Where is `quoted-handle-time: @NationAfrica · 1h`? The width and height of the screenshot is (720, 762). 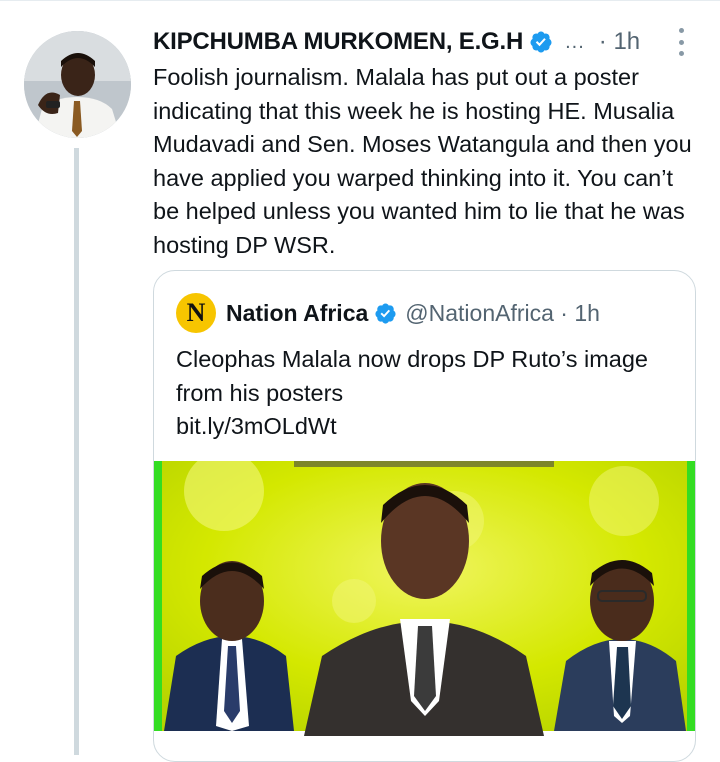
quoted-handle-time: @NationAfrica · 1h is located at coordinates (502, 313).